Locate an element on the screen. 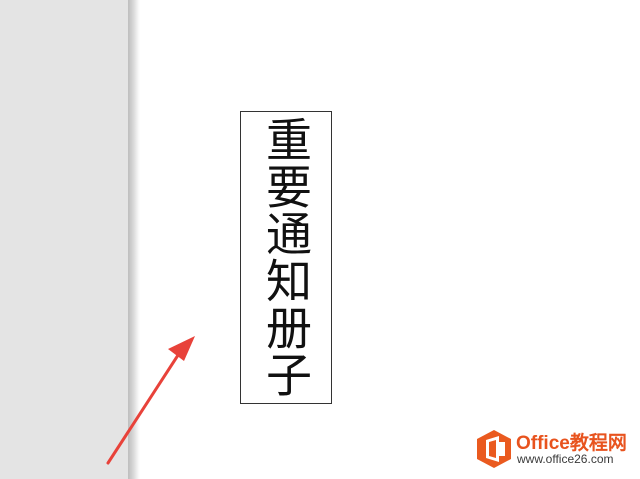 Image resolution: width=640 pixels, height=479 pixels. watermark-site-url: www.office26.com is located at coordinates (565, 459).